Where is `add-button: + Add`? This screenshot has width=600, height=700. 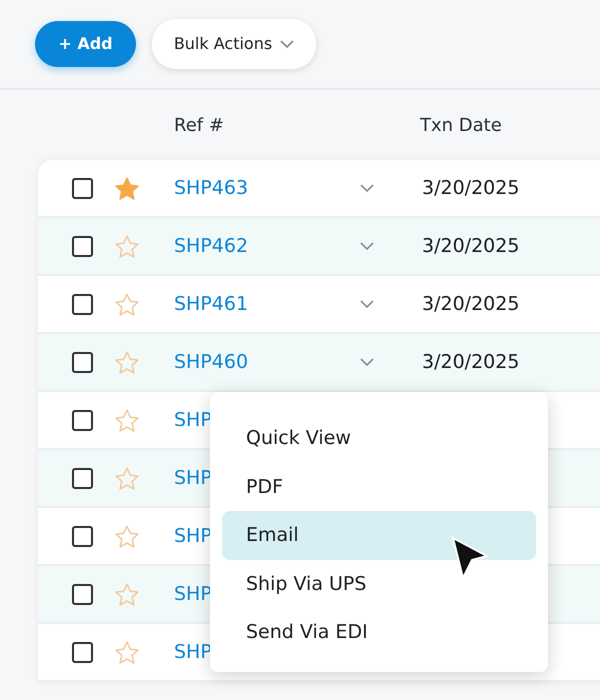 add-button: + Add is located at coordinates (85, 44).